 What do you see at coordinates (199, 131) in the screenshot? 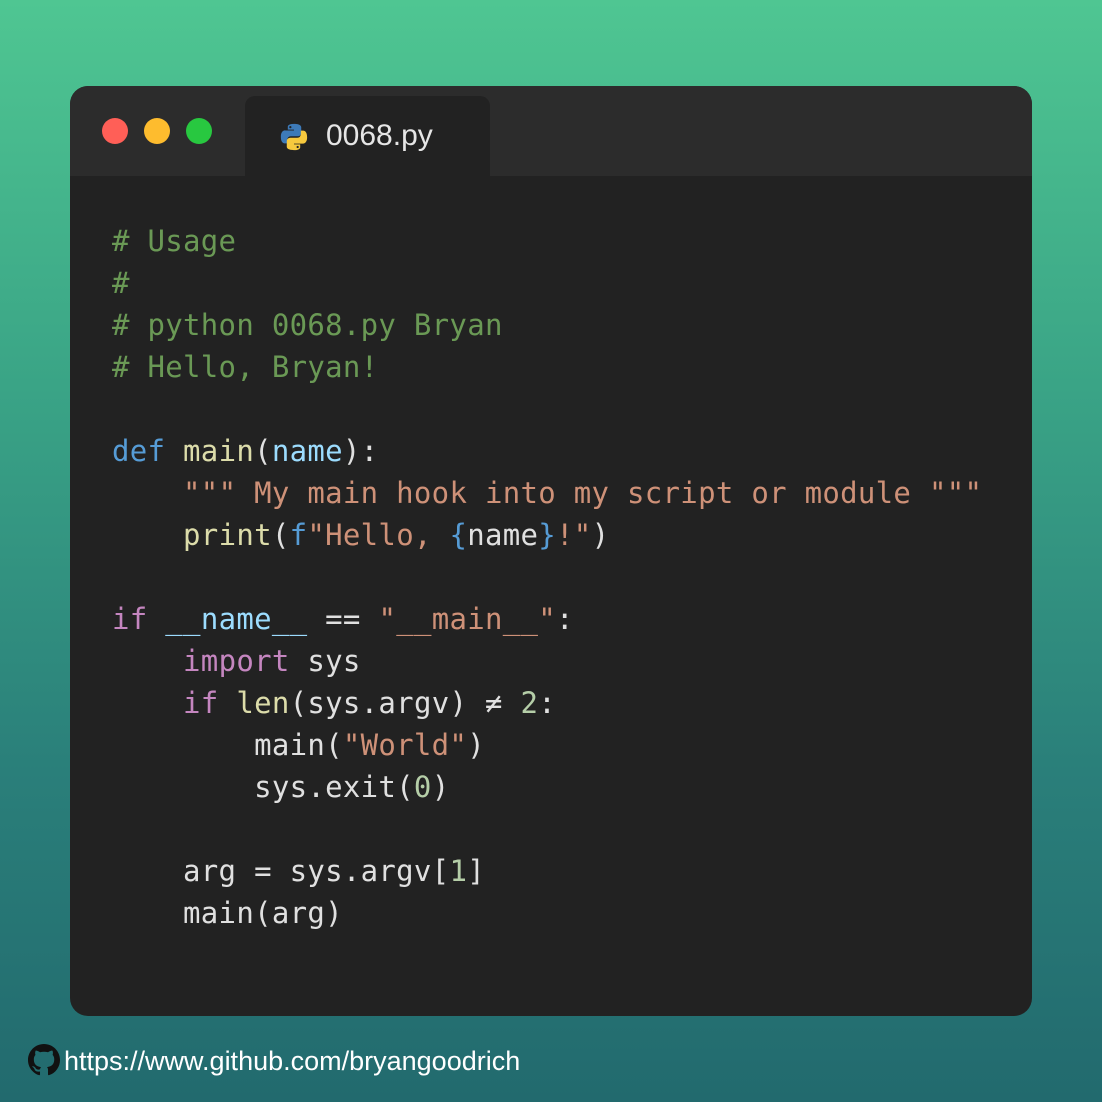
I see `maximize-window-button` at bounding box center [199, 131].